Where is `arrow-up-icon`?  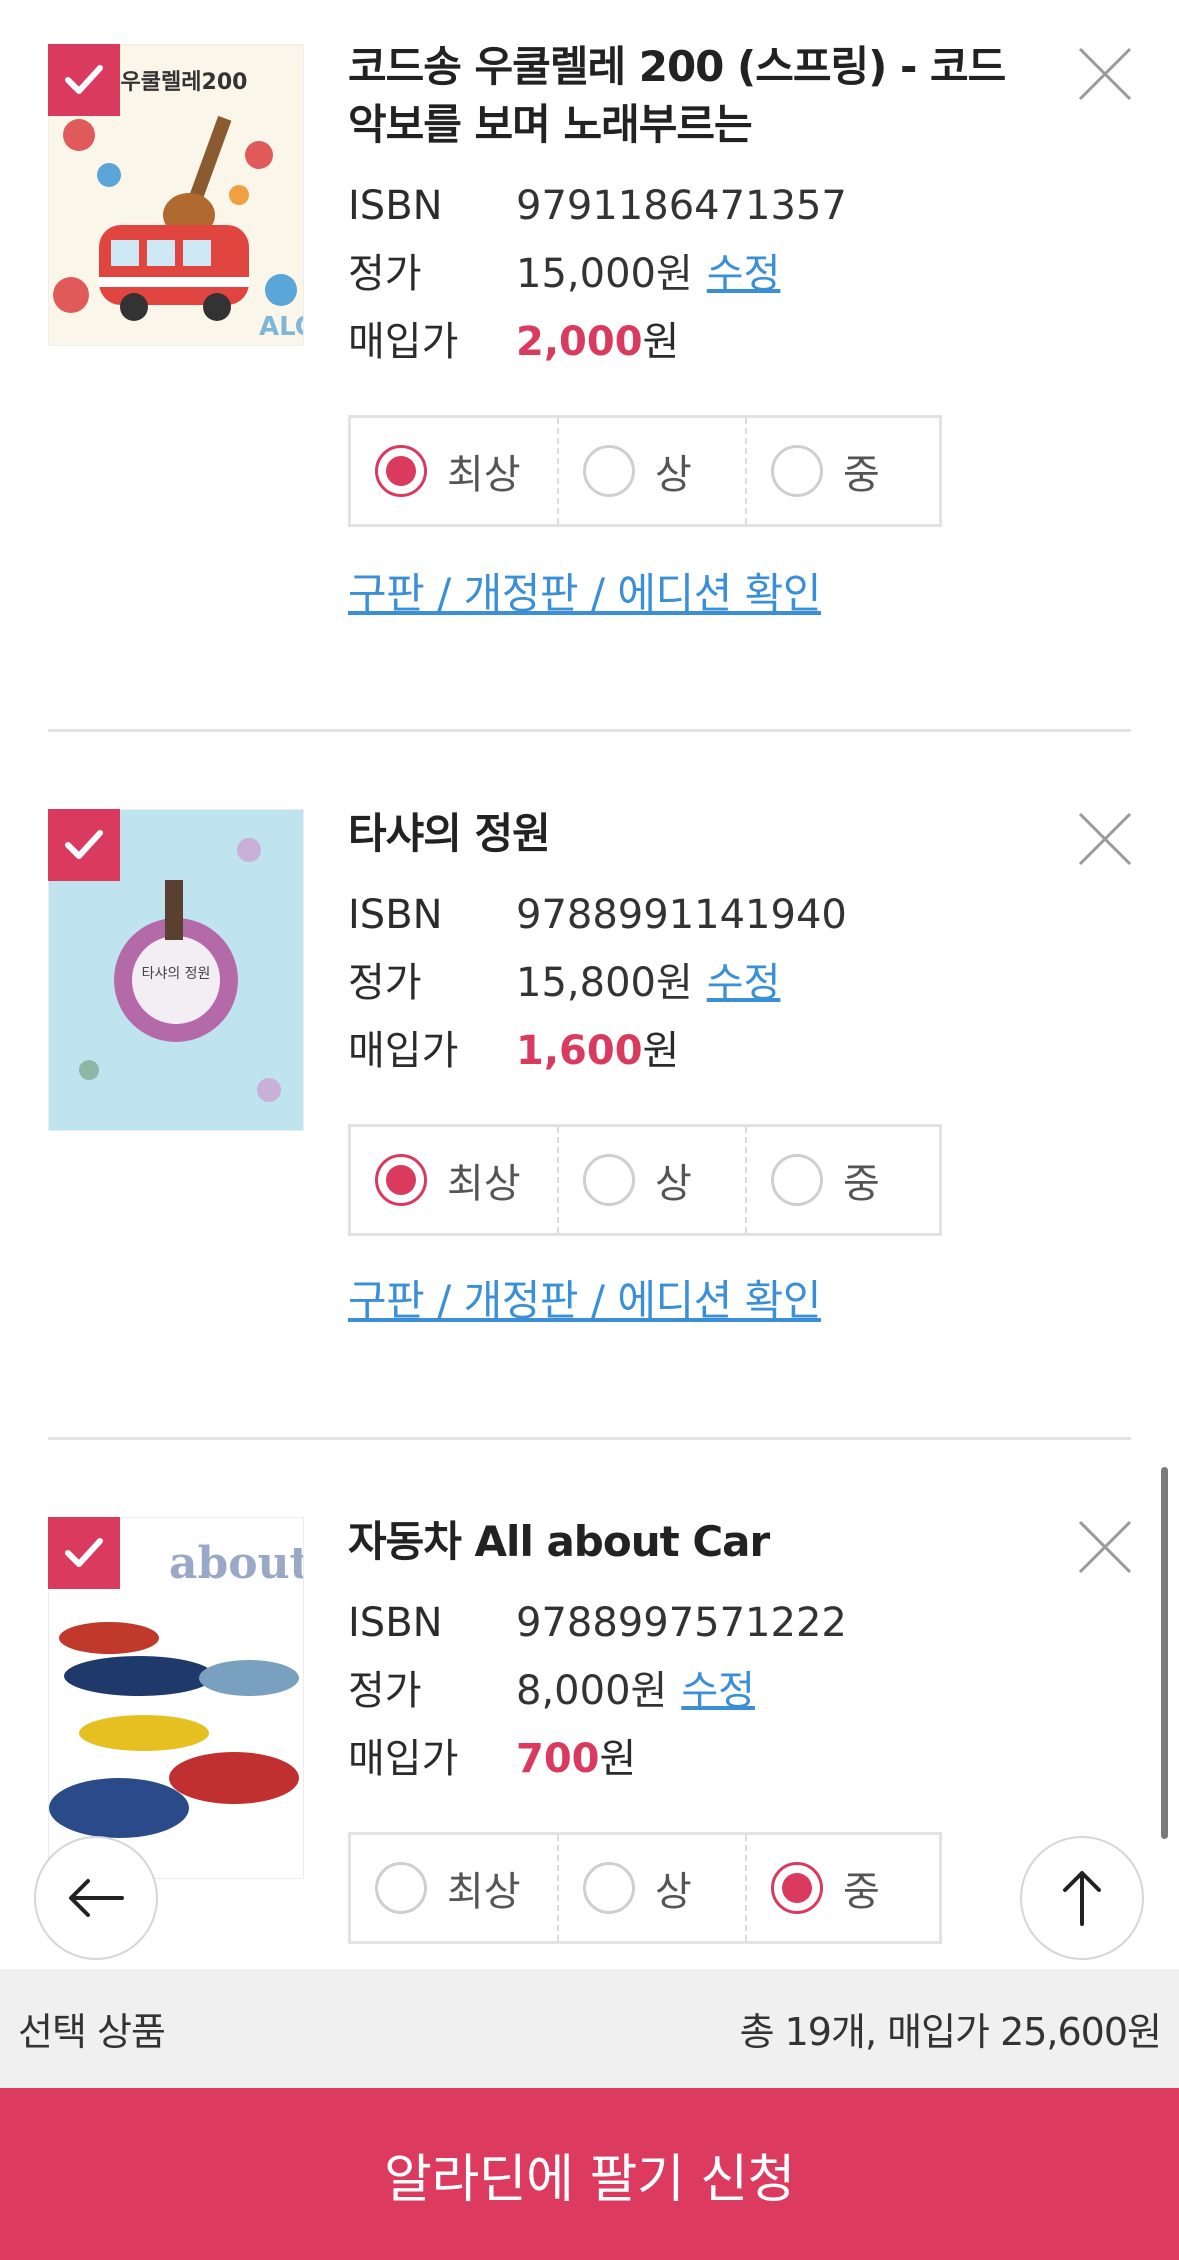 arrow-up-icon is located at coordinates (1082, 1898).